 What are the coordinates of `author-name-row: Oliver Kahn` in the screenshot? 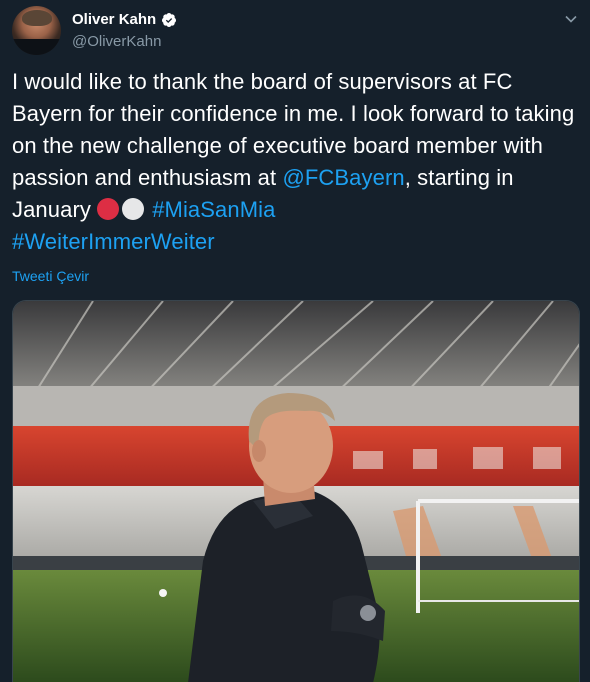 It's located at (124, 19).